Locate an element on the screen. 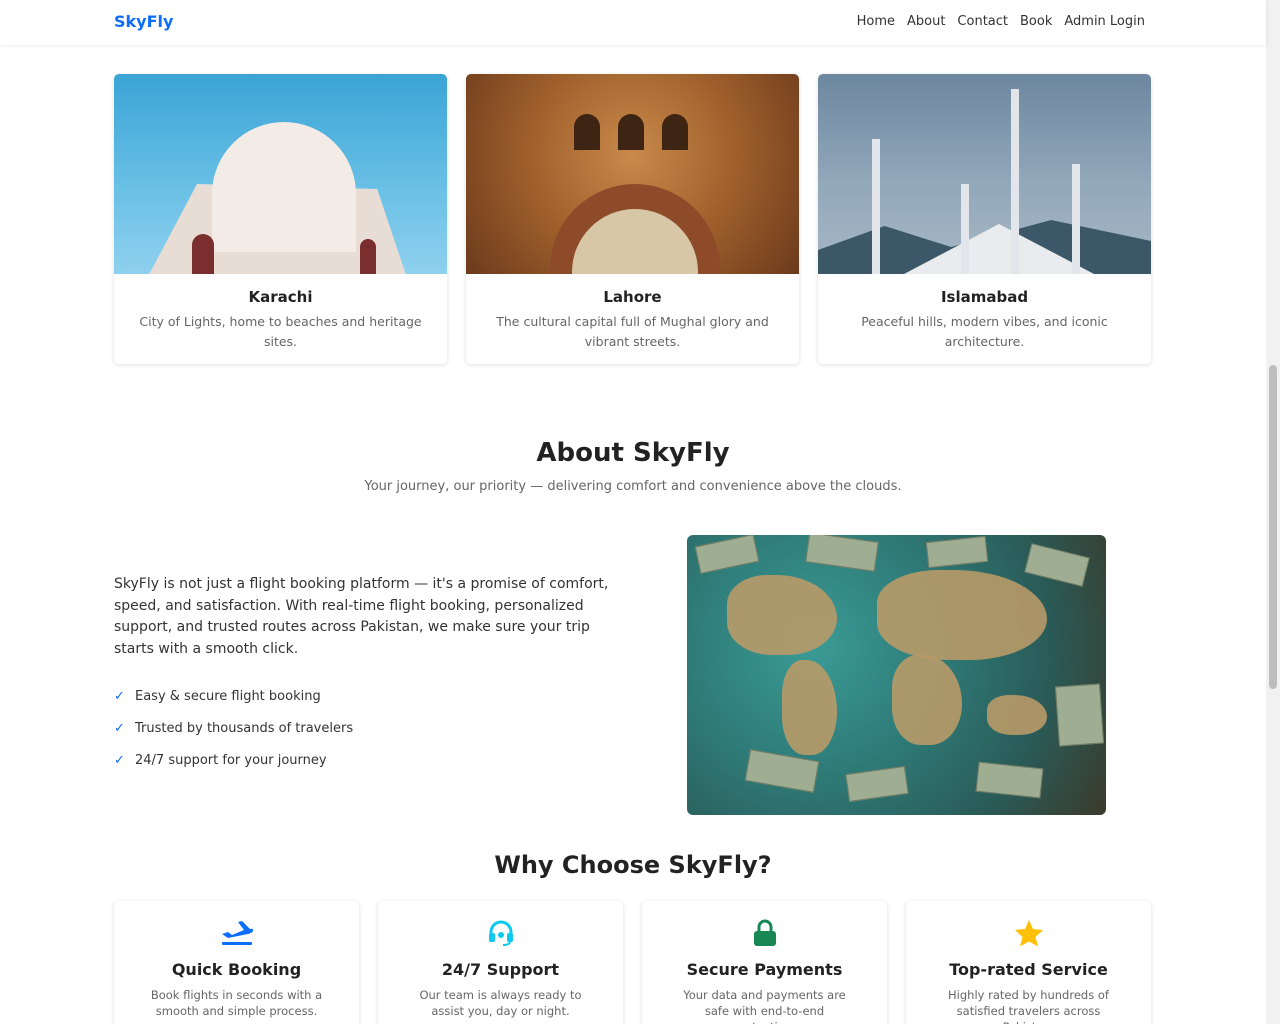 This screenshot has width=1280, height=1024. feature-title: Top-rated Service is located at coordinates (1028, 969).